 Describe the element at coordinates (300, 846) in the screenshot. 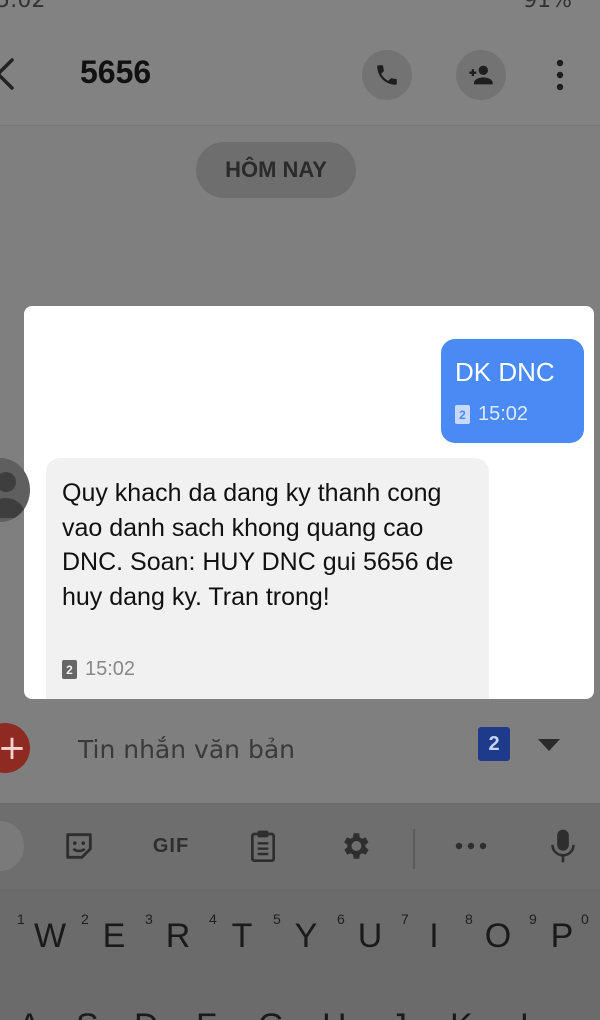

I see `keyboard-toolbar: GIF` at that location.